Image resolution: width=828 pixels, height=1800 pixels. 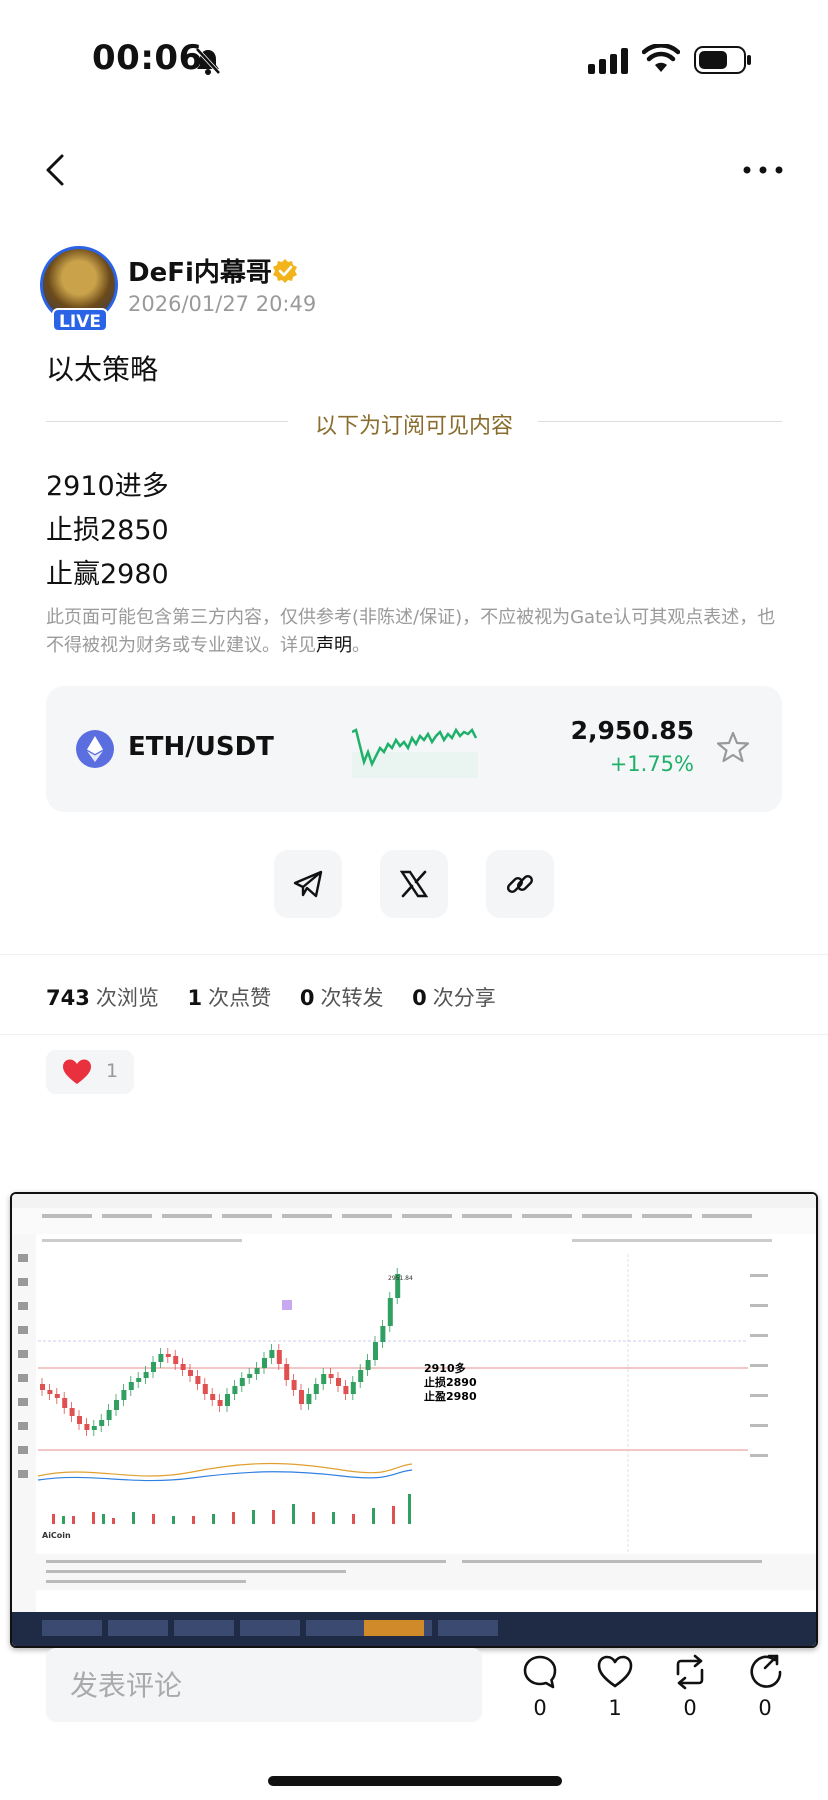 What do you see at coordinates (615, 1672) in the screenshot?
I see `like-icon` at bounding box center [615, 1672].